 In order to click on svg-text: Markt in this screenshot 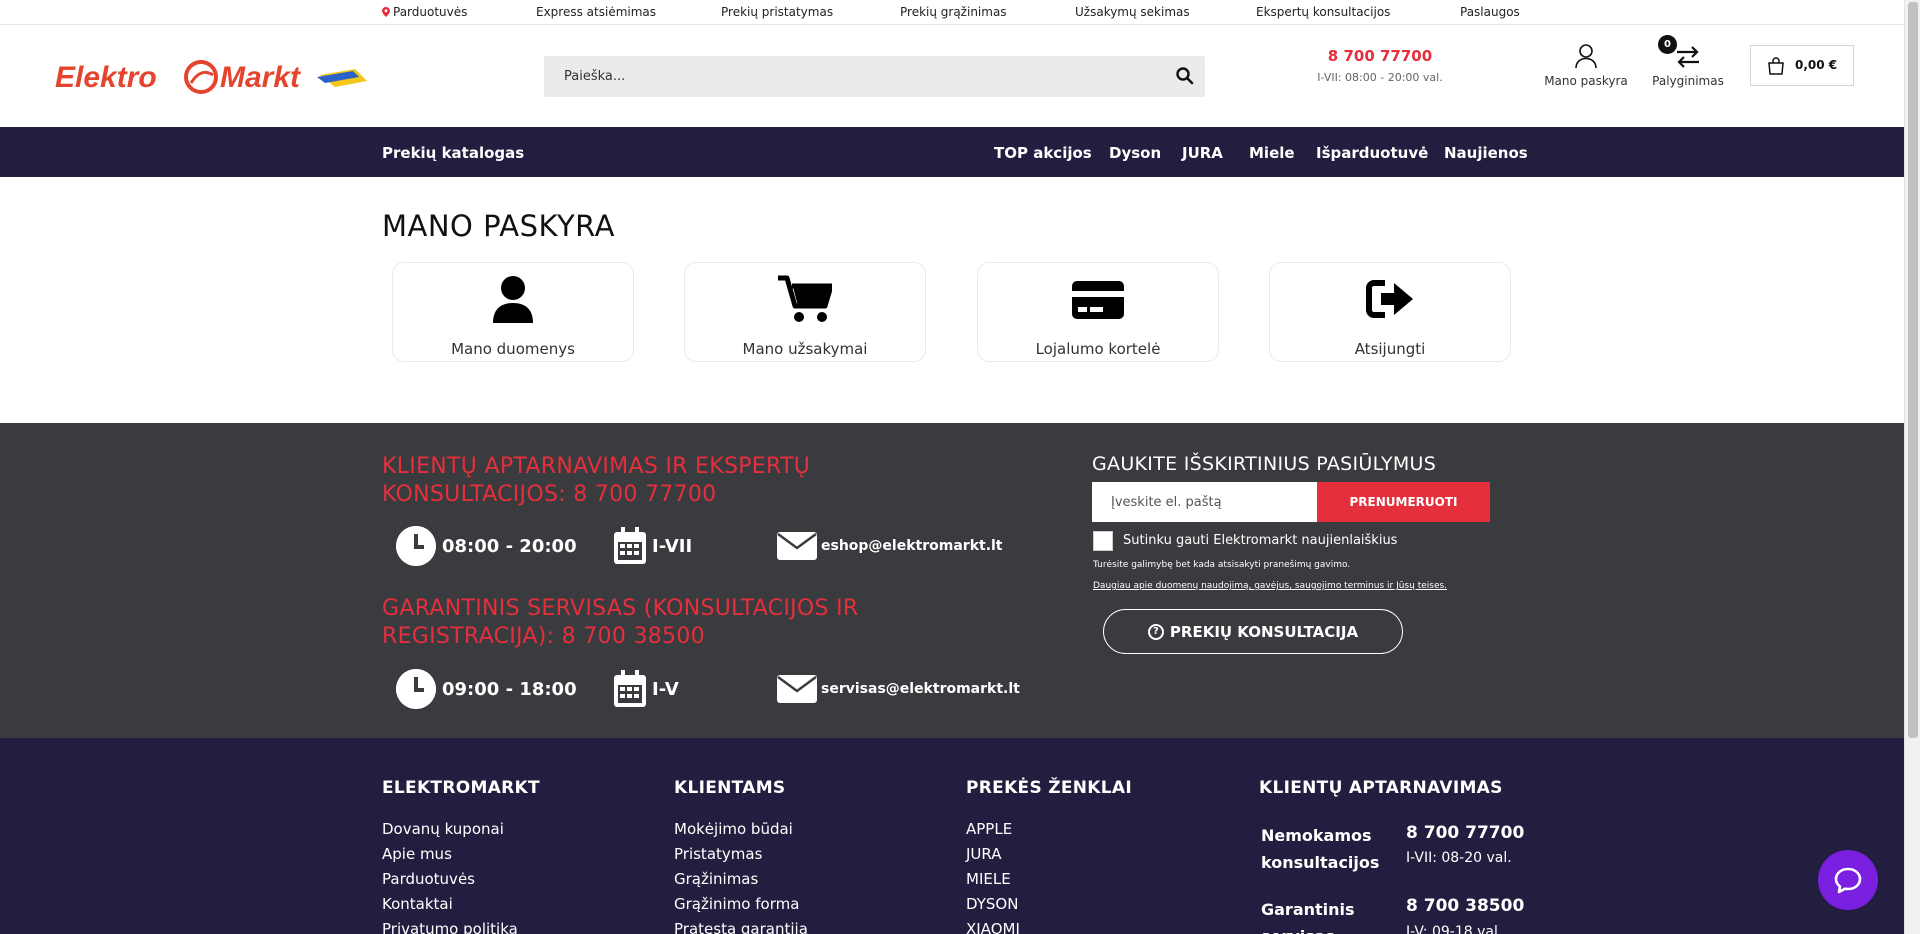, I will do `click(261, 77)`.